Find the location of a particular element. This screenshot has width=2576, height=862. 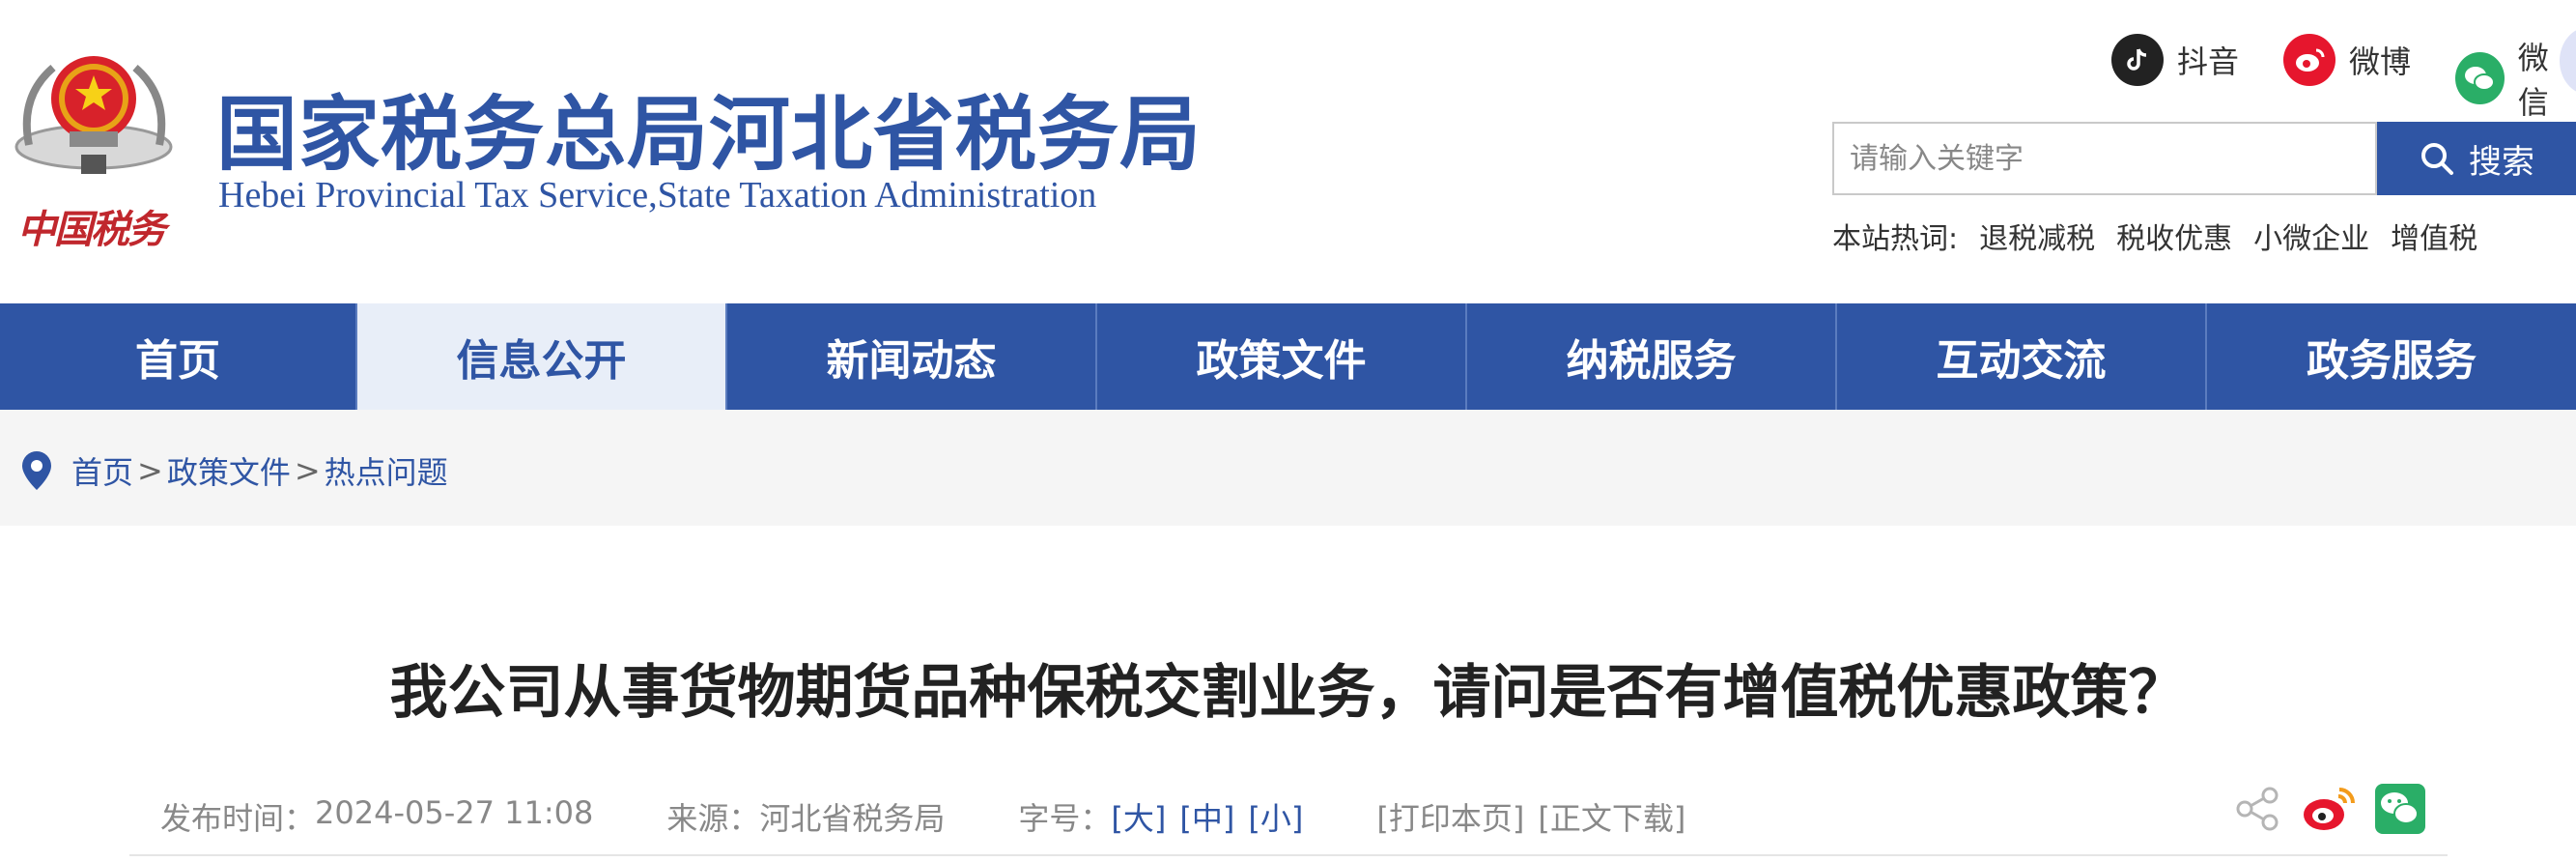

site-title: 国家税务总局河北省税务局 is located at coordinates (709, 128).